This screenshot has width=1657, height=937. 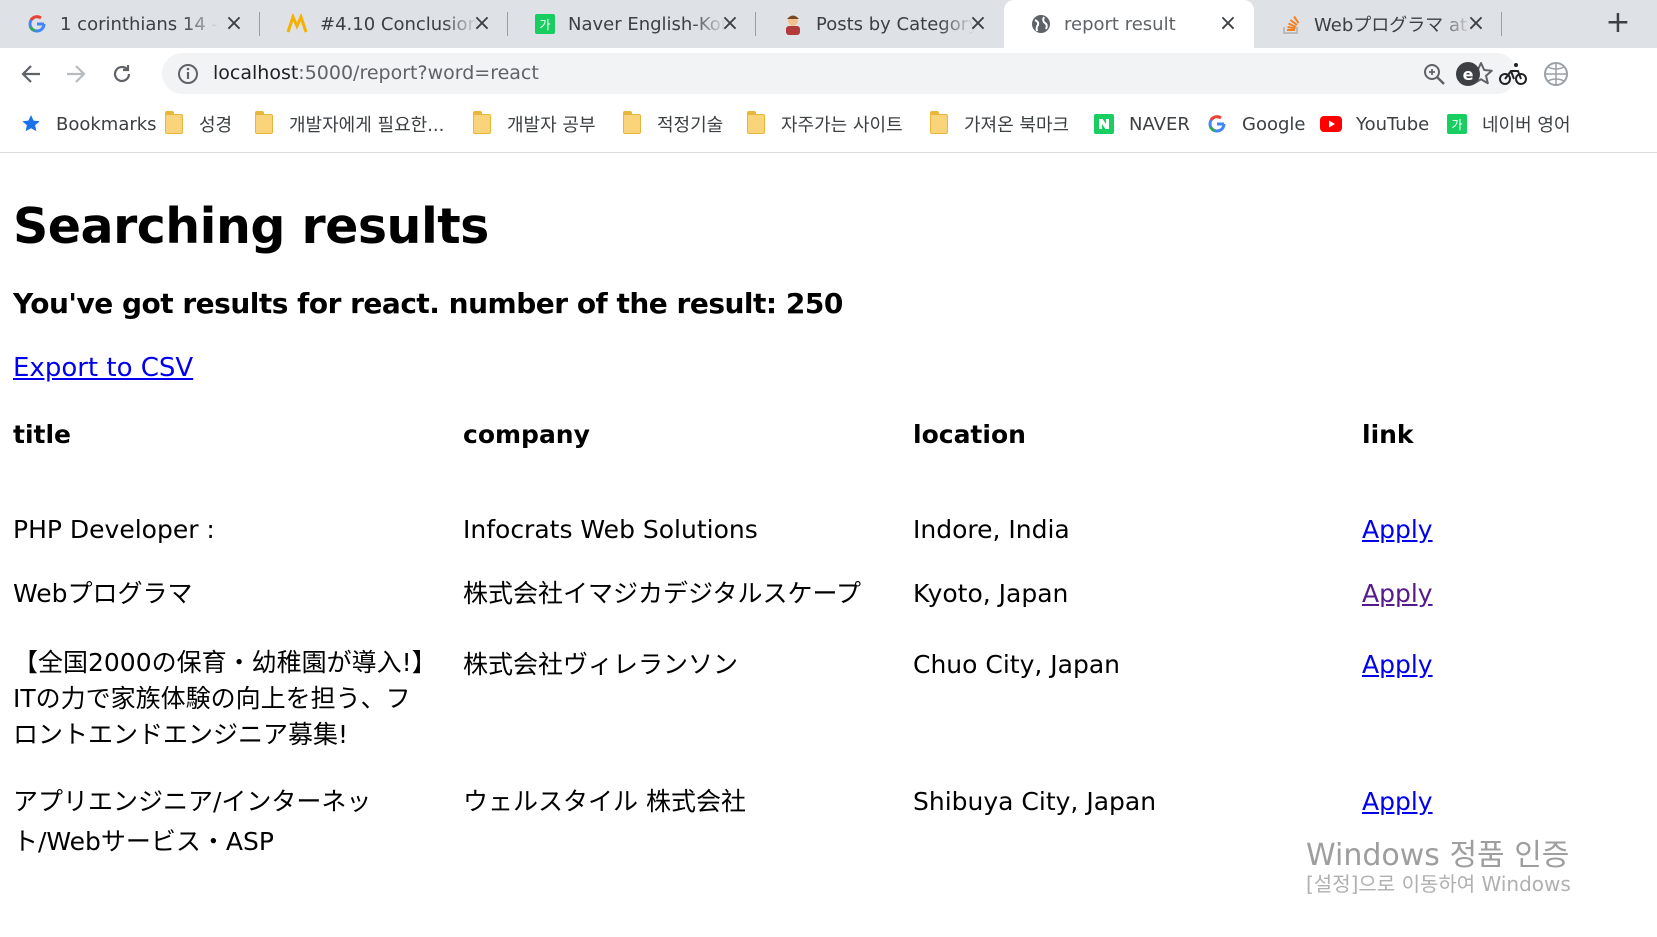 I want to click on tab-4: Posts by Category - ×, so click(x=880, y=24).